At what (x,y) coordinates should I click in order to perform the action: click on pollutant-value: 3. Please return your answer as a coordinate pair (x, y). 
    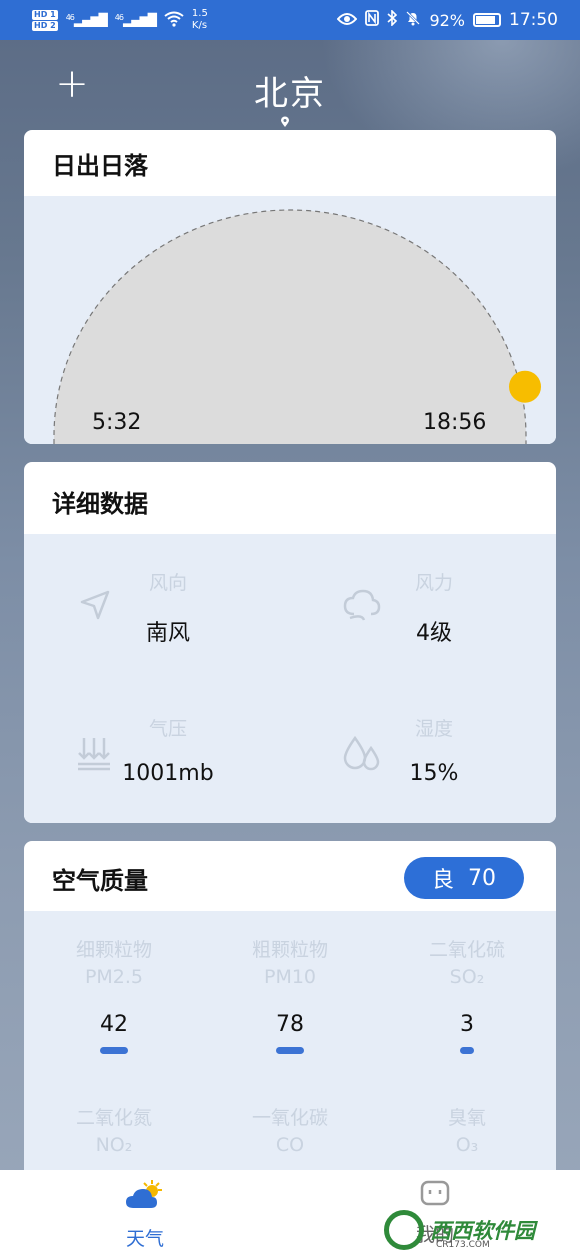
    Looking at the image, I should click on (467, 1024).